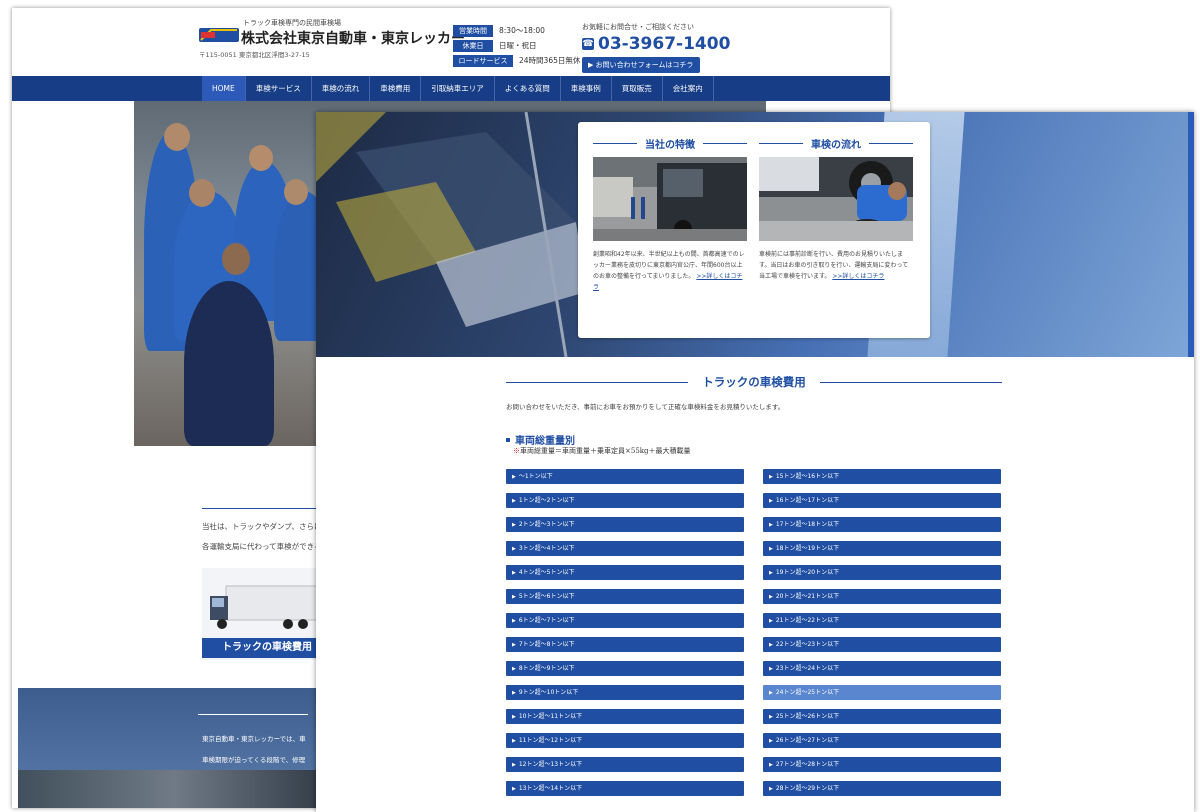 This screenshot has width=1200, height=812. I want to click on weight-class-button: ▶ 6トン超〜7トン以下, so click(625, 620).